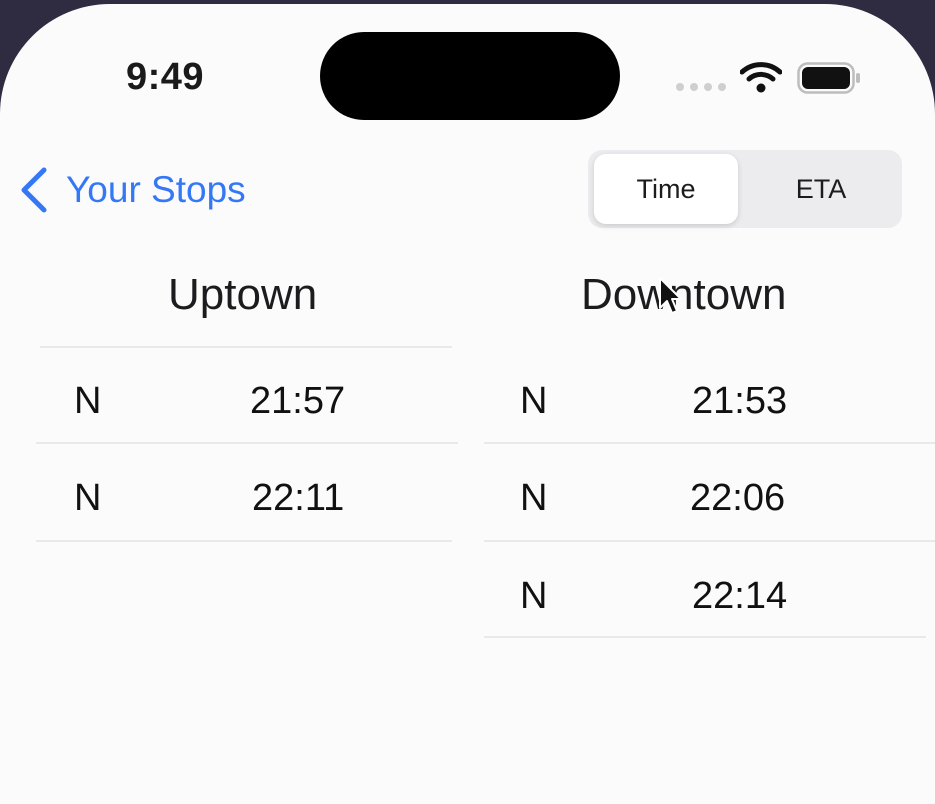 This screenshot has height=804, width=935. I want to click on back-button: Your Stops, so click(132, 190).